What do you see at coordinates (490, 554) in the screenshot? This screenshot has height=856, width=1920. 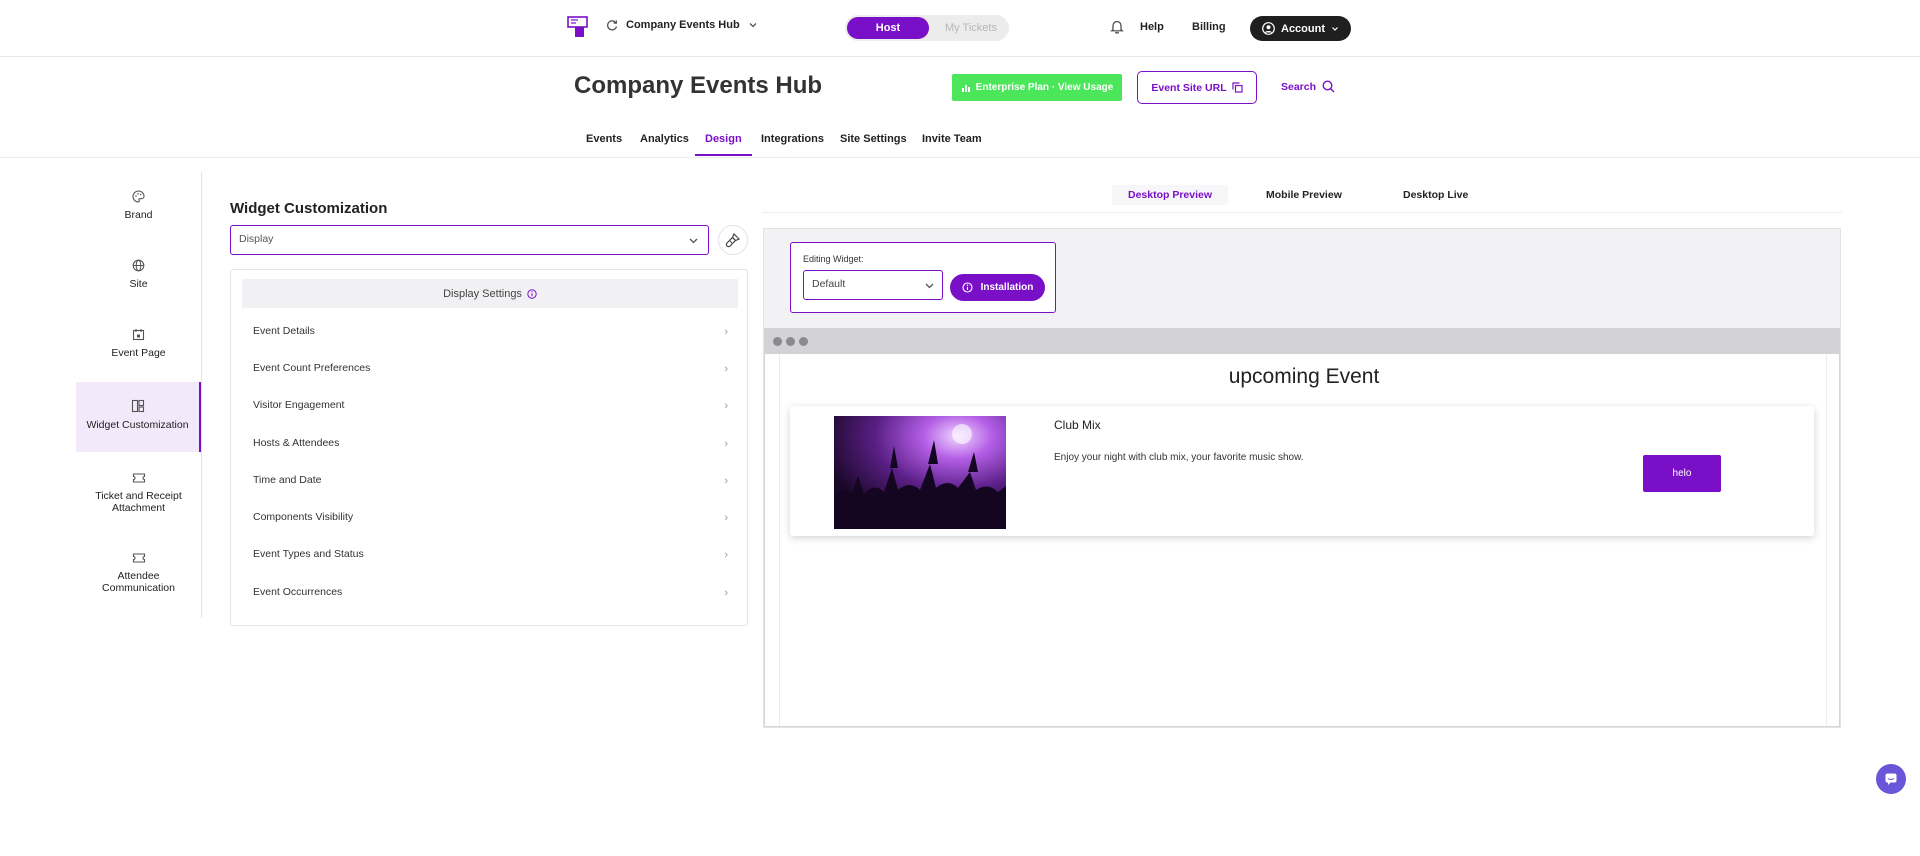 I see `setting-event-types-status: Event Types and Status ›` at bounding box center [490, 554].